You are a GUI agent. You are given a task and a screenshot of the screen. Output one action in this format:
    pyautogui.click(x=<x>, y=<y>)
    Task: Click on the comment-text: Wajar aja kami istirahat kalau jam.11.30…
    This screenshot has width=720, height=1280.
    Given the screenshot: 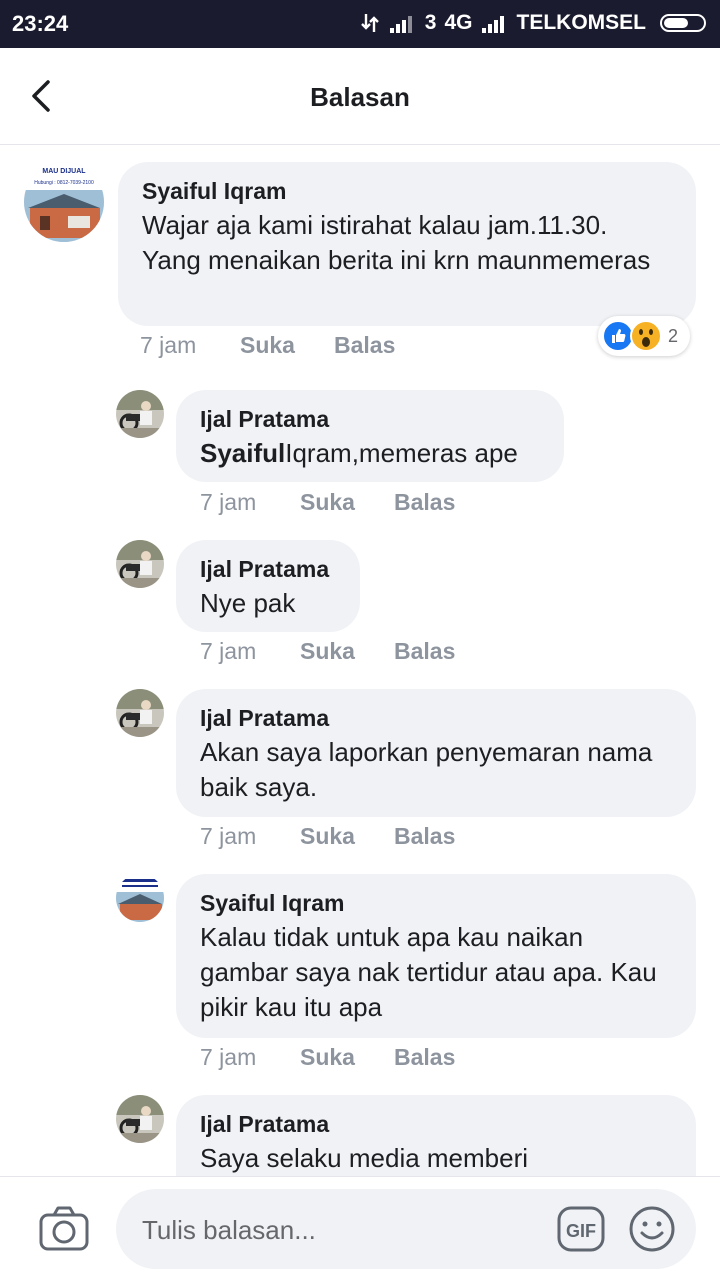 What is the action you would take?
    pyautogui.click(x=396, y=242)
    